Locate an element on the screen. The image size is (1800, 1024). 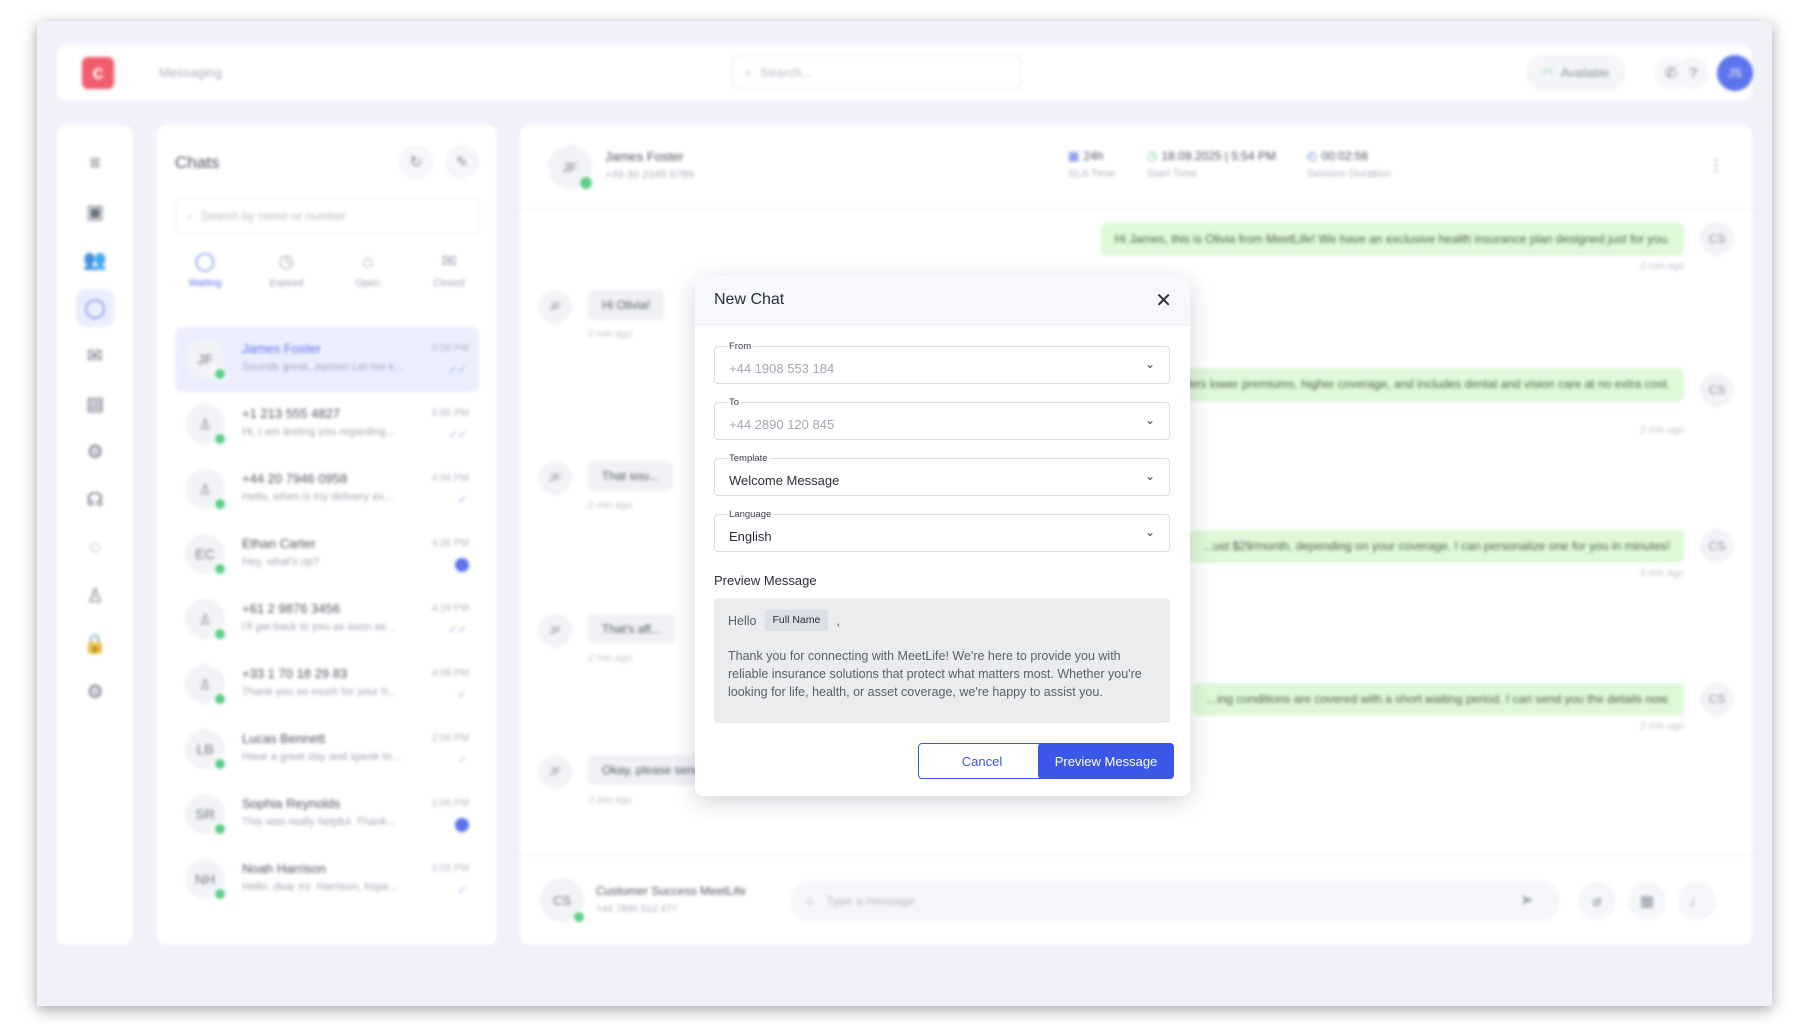
language-value: English is located at coordinates (750, 536).